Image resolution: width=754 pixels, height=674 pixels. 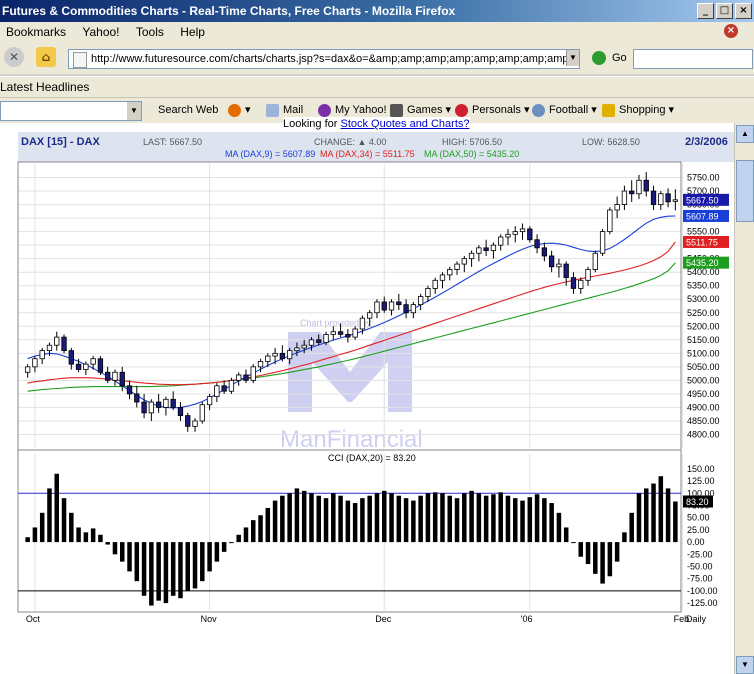 I want to click on cci-tick-label: 25.00, so click(x=698, y=530).